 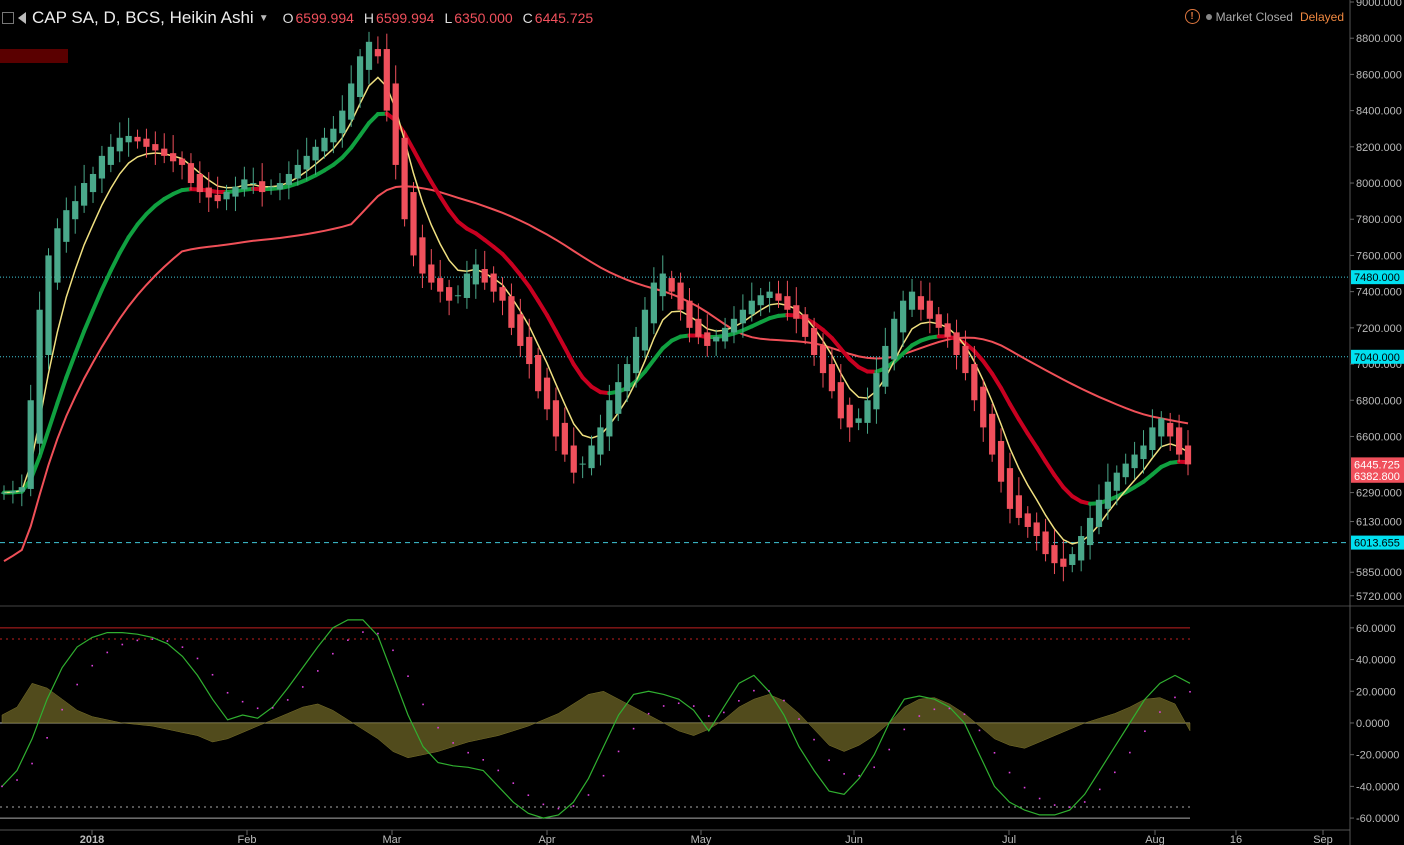 I want to click on high-value: 6599.994, so click(x=405, y=18).